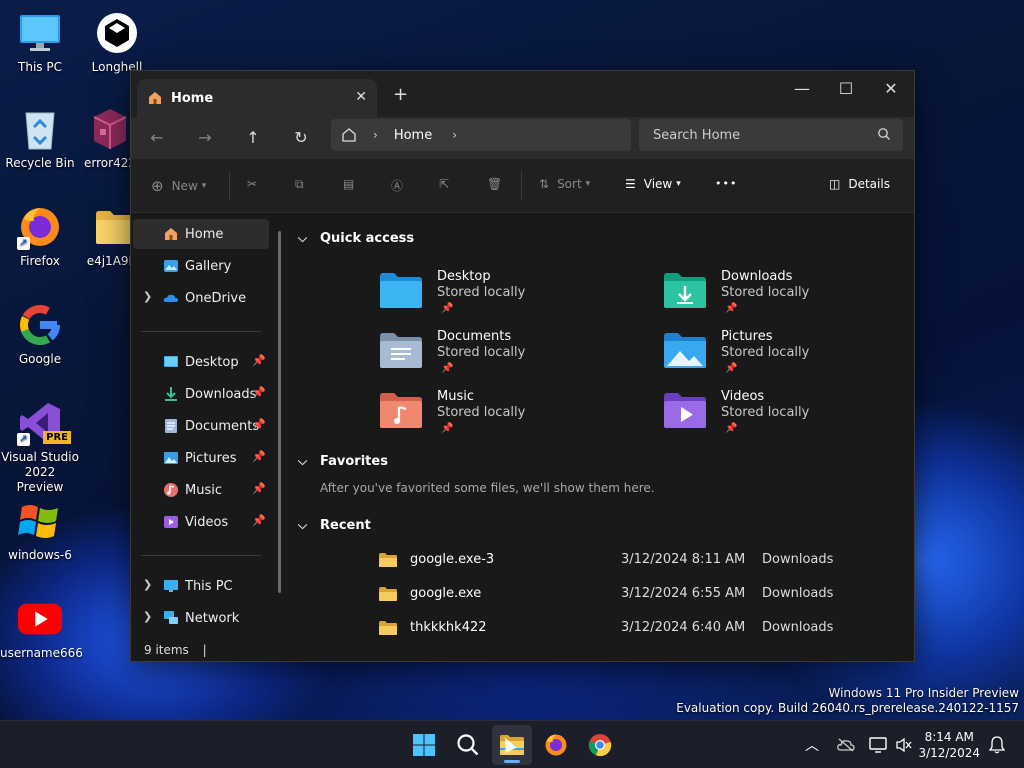 This screenshot has width=1024, height=768. Describe the element at coordinates (40, 521) in the screenshot. I see `windows-logo-icon` at that location.